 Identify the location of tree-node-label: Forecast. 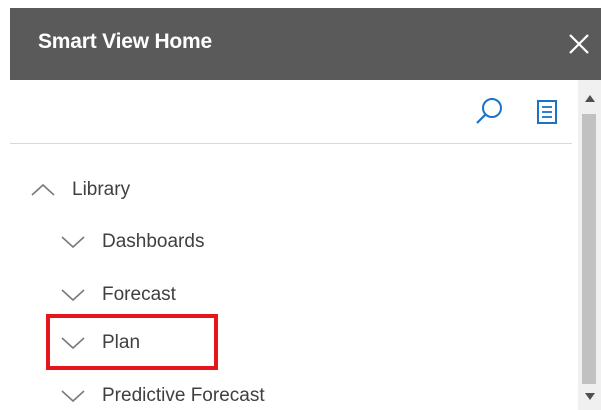
(139, 294).